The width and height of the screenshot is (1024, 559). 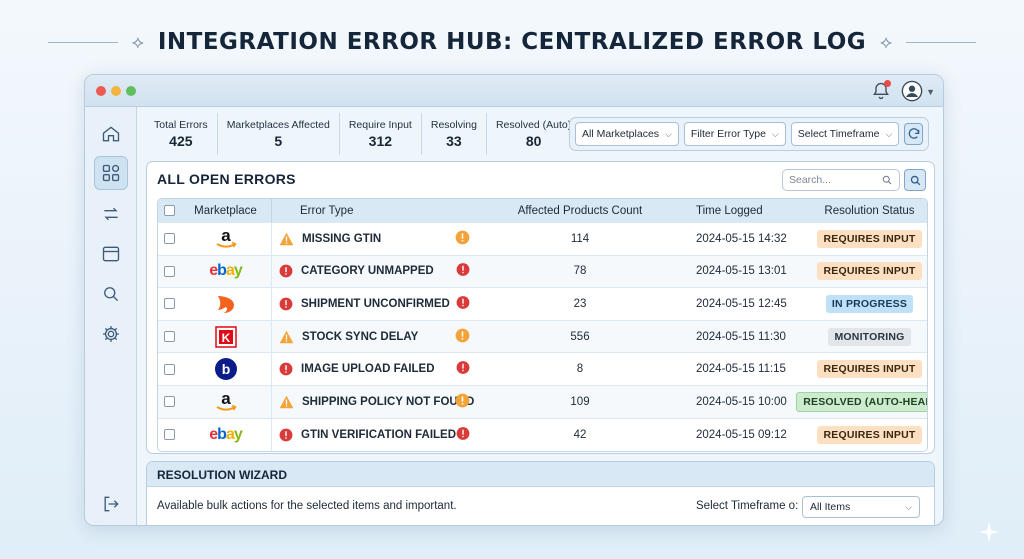 I want to click on affected-count: 42, so click(x=580, y=434).